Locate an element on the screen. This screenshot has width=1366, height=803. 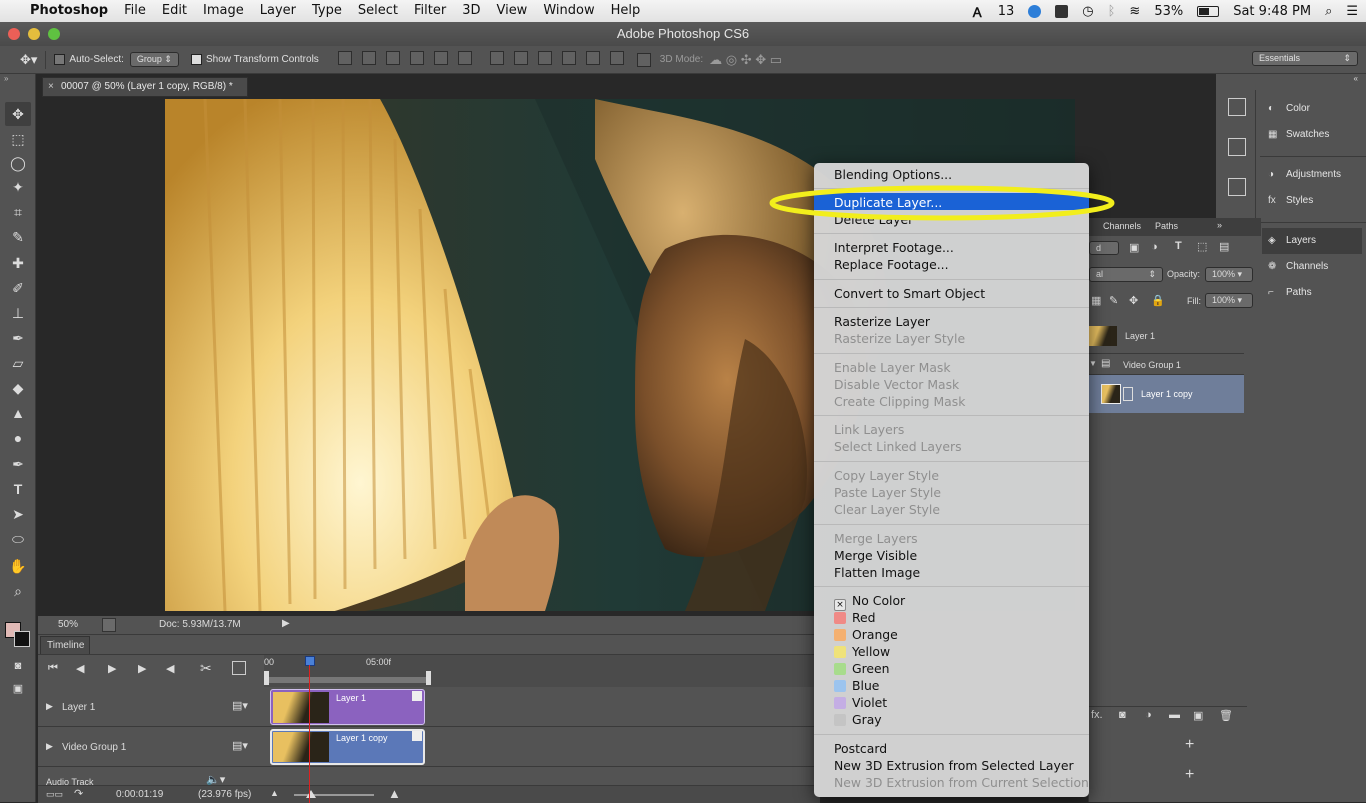
notification-count: 13 is located at coordinates (1006, 11).